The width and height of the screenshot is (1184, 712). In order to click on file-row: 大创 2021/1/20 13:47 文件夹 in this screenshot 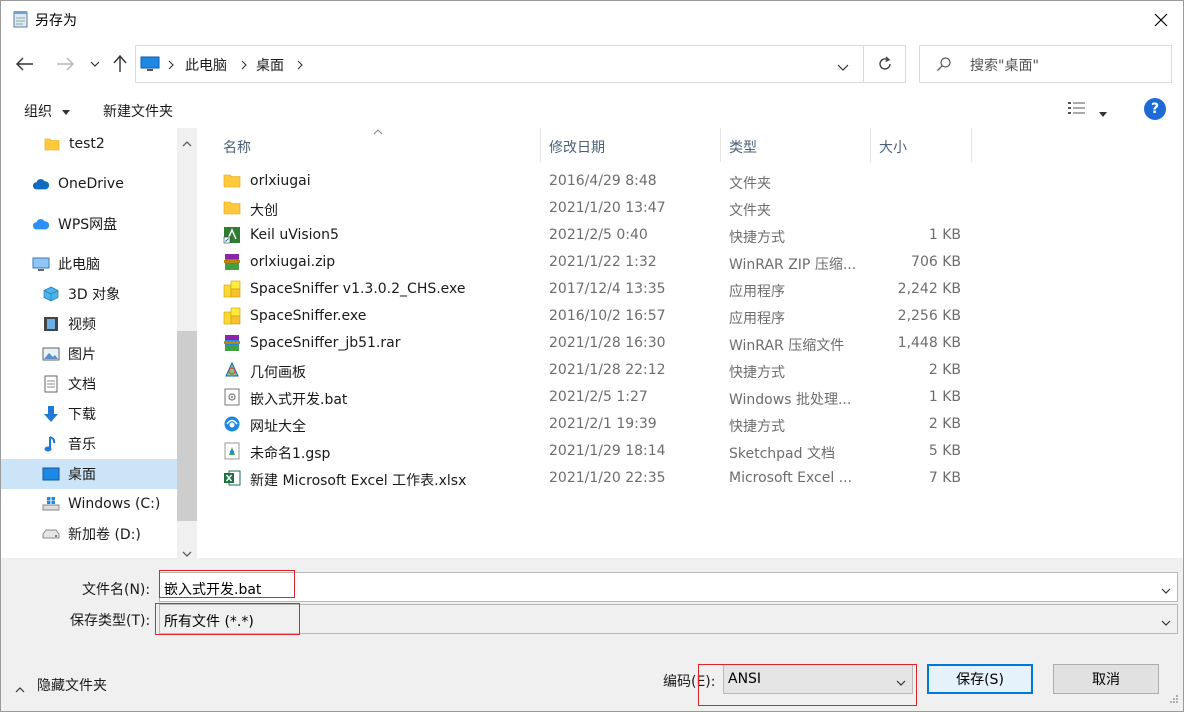, I will do `click(599, 209)`.